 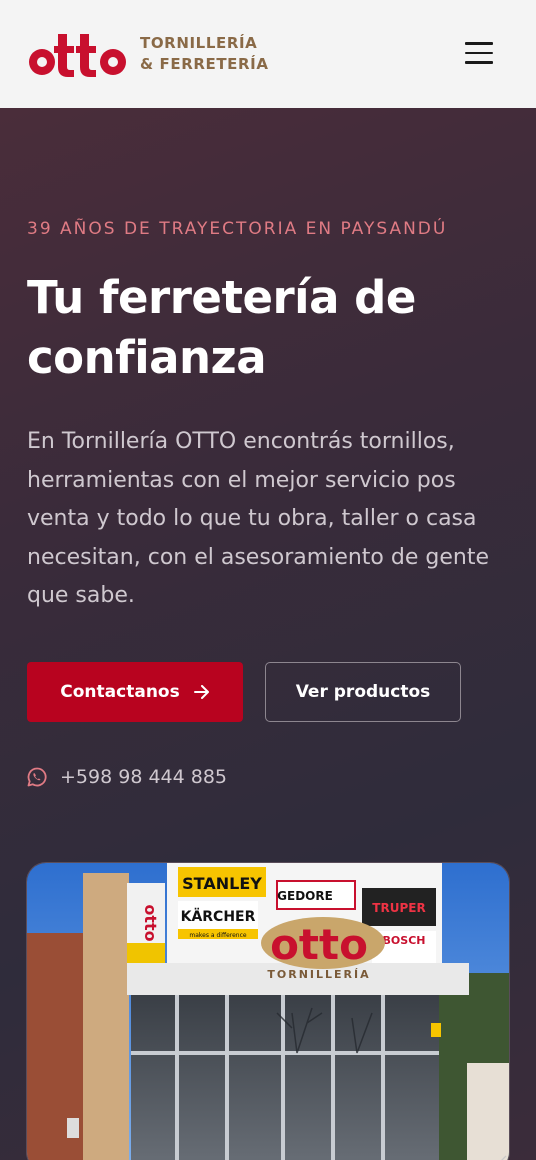 What do you see at coordinates (201, 692) in the screenshot?
I see `arrow-right-icon` at bounding box center [201, 692].